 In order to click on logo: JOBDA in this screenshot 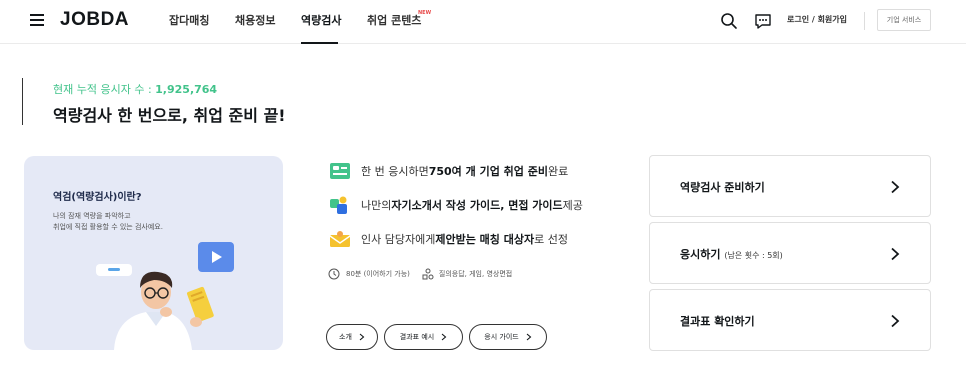, I will do `click(94, 20)`.